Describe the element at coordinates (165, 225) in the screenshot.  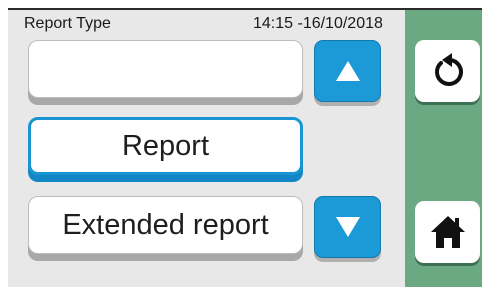
I see `list-item-extended-report: Extended report` at that location.